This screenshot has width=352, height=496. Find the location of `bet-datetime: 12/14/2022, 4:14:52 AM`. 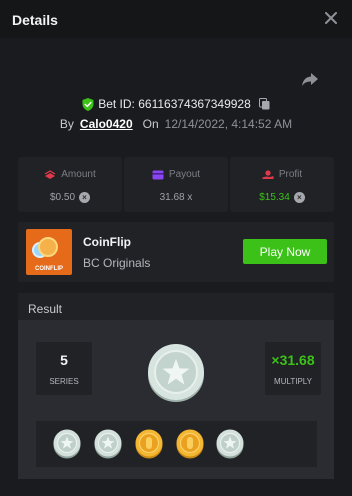

bet-datetime: 12/14/2022, 4:14:52 AM is located at coordinates (228, 124).